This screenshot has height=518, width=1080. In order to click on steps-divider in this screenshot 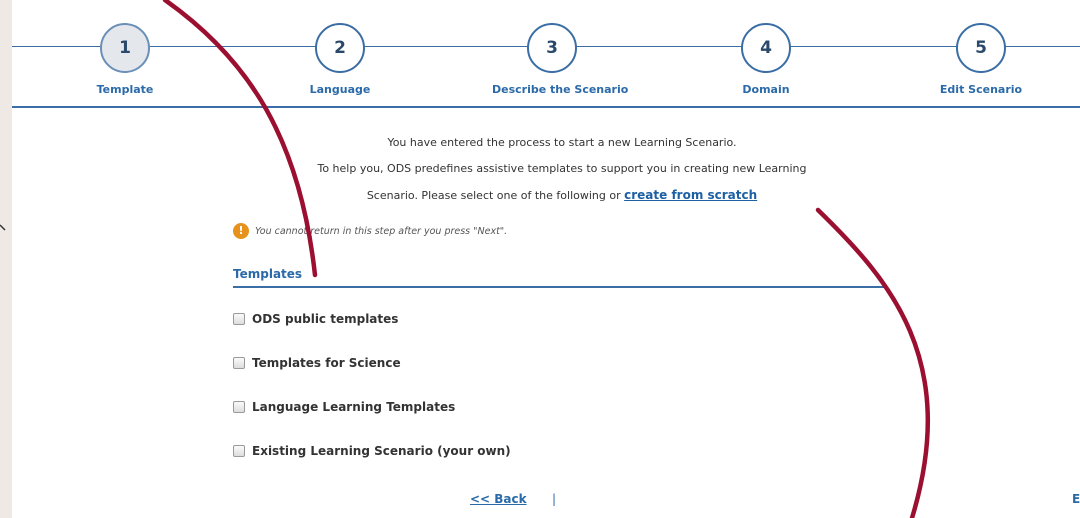, I will do `click(546, 107)`.